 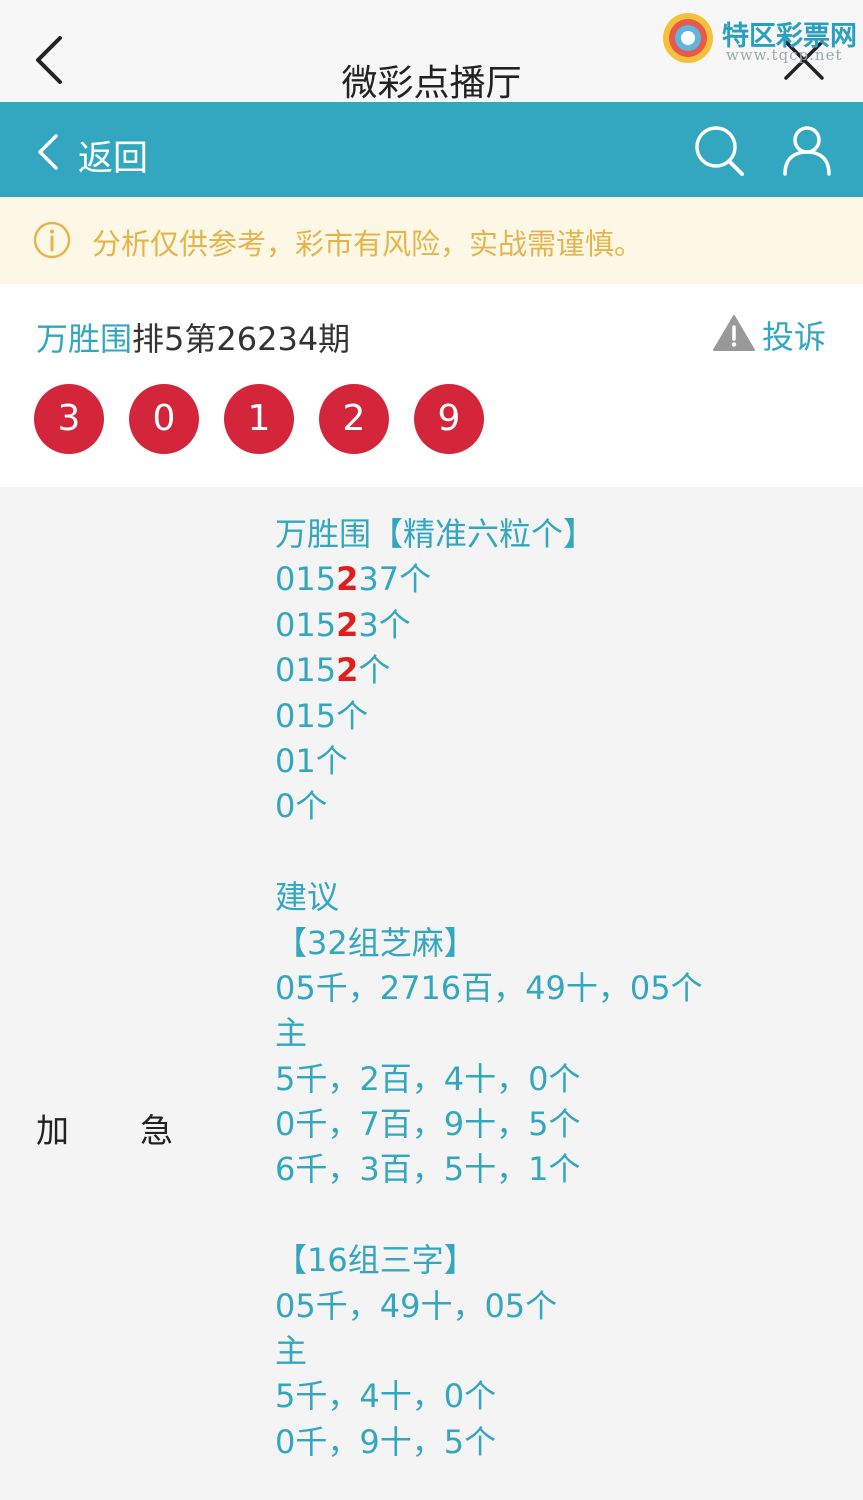 I want to click on info-icon, so click(x=52, y=240).